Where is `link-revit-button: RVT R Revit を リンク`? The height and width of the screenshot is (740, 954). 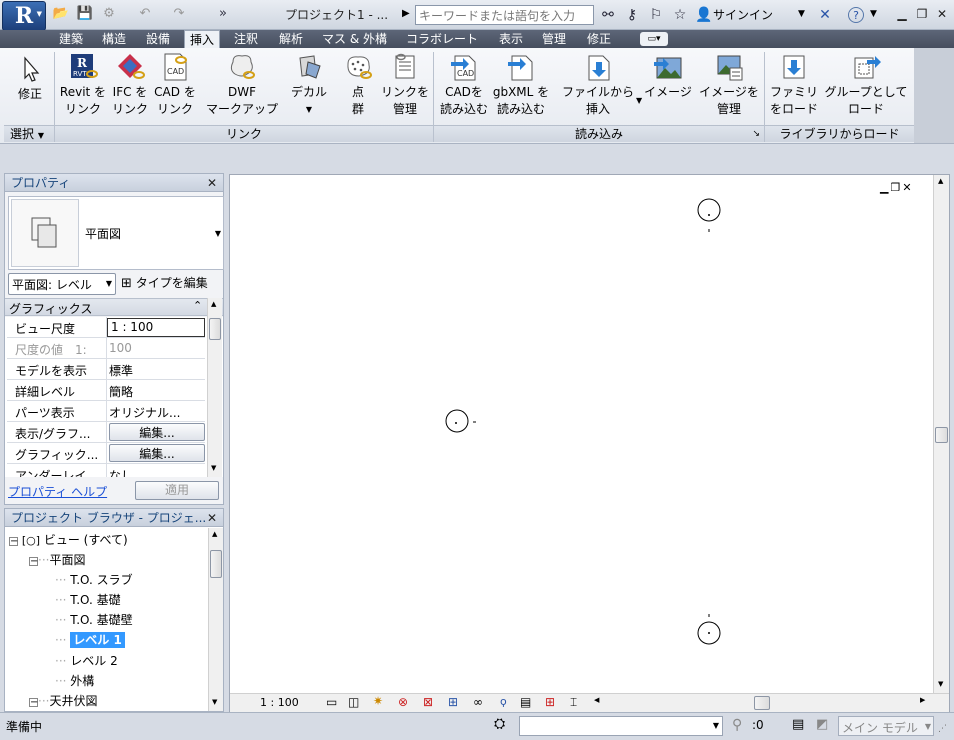 link-revit-button: RVT R Revit を リンク is located at coordinates (83, 85).